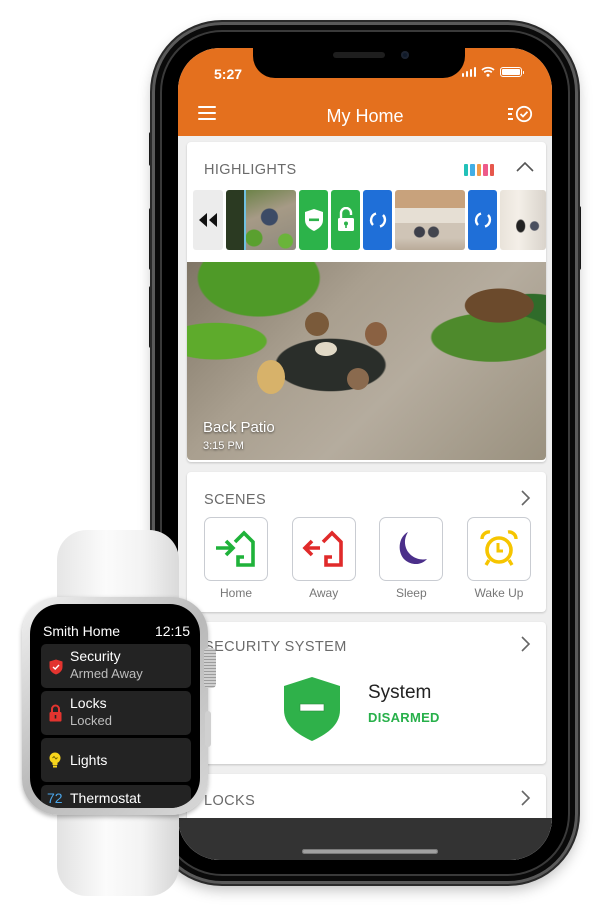  I want to click on battery-icon, so click(512, 71).